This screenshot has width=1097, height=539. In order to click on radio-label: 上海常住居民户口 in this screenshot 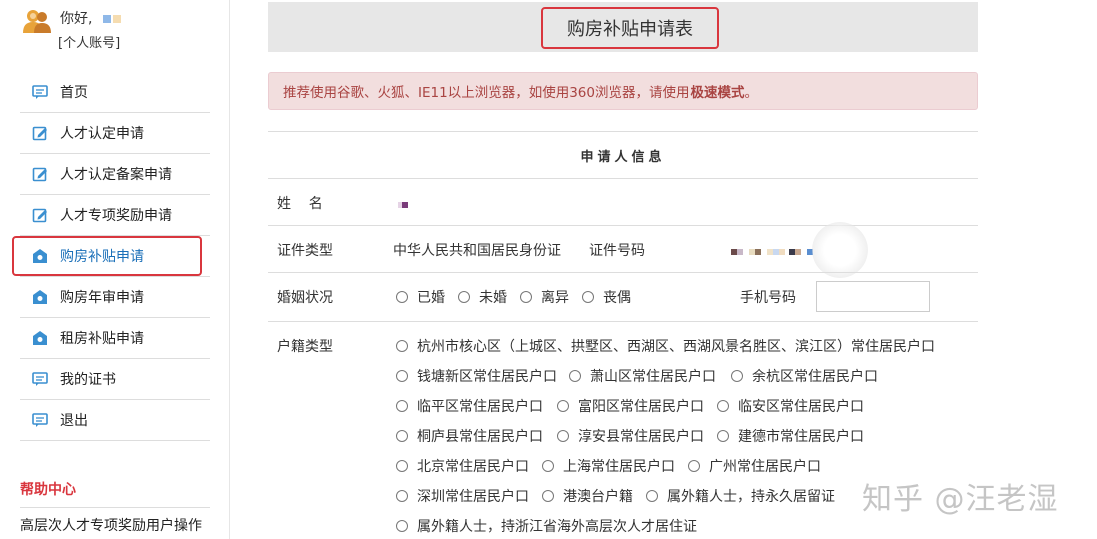, I will do `click(619, 467)`.